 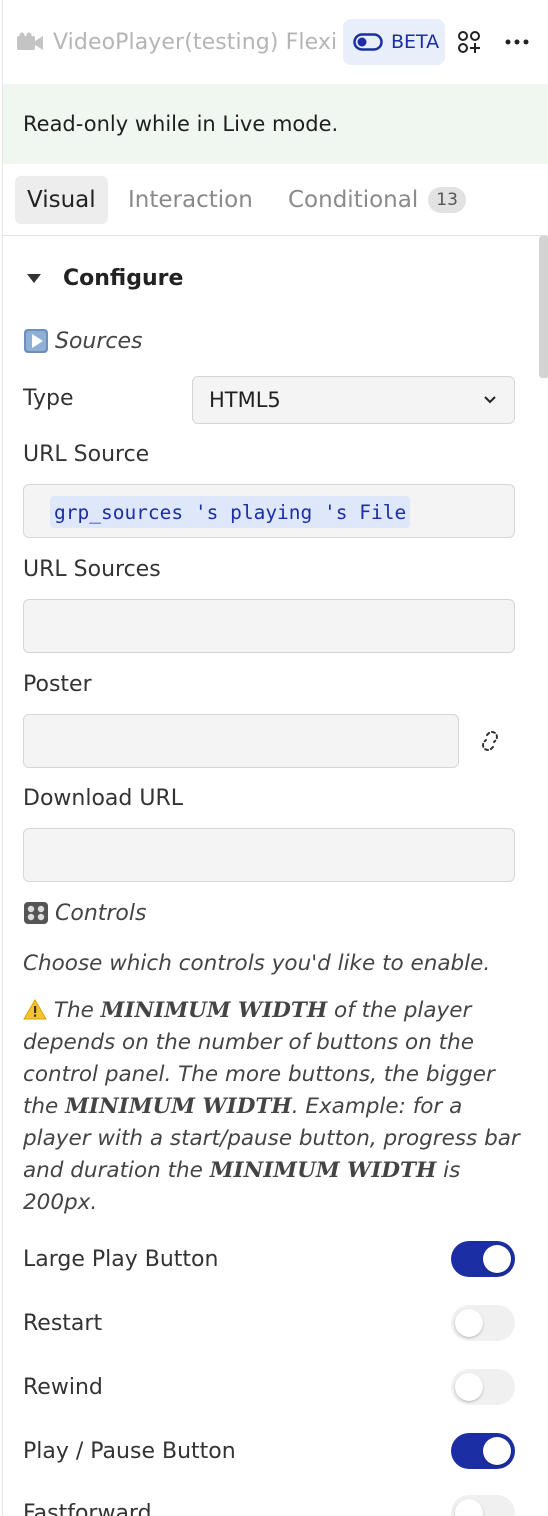 I want to click on toggle-icon, so click(x=368, y=42).